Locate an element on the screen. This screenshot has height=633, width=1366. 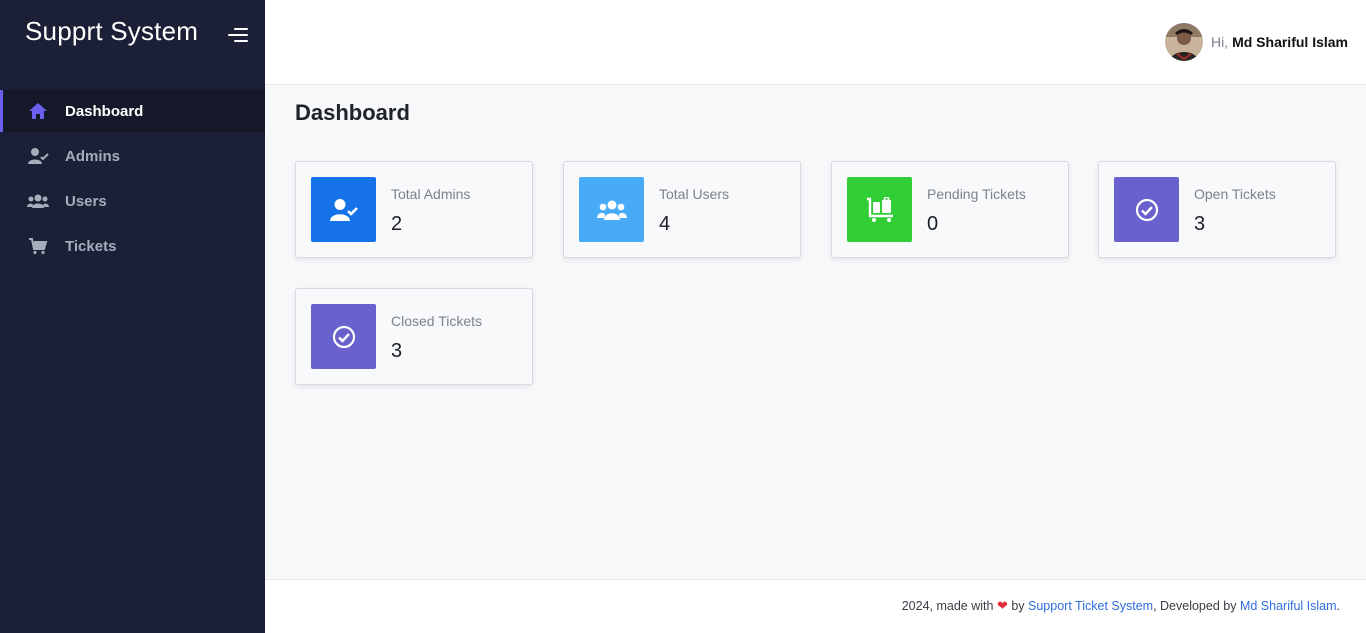
user-name: Md Shariful Islam is located at coordinates (1290, 42).